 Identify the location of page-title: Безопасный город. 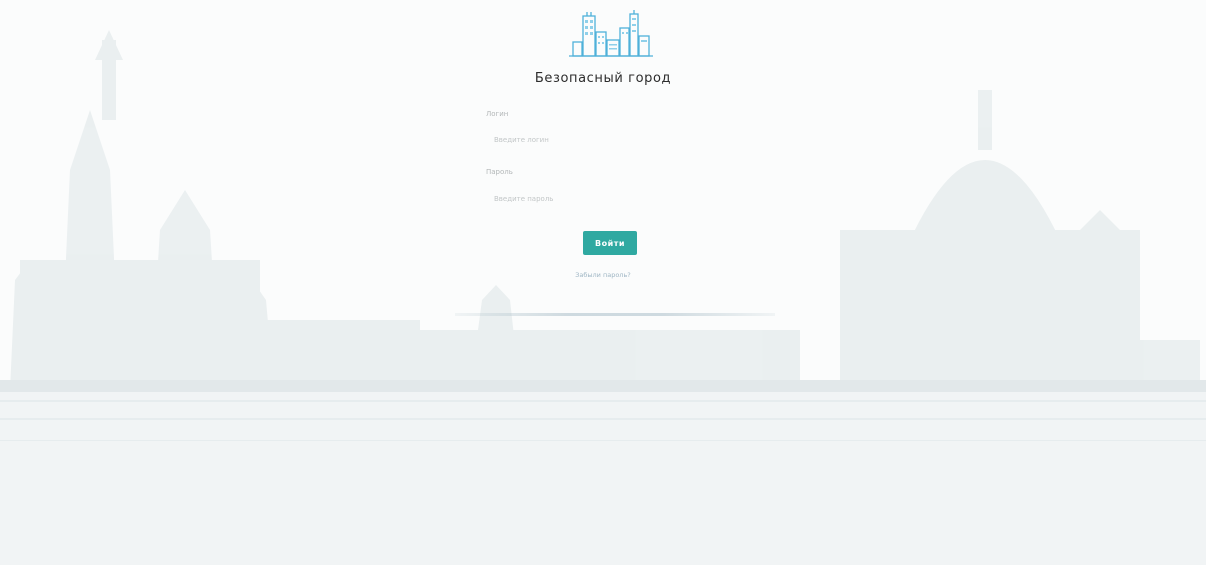
(603, 78).